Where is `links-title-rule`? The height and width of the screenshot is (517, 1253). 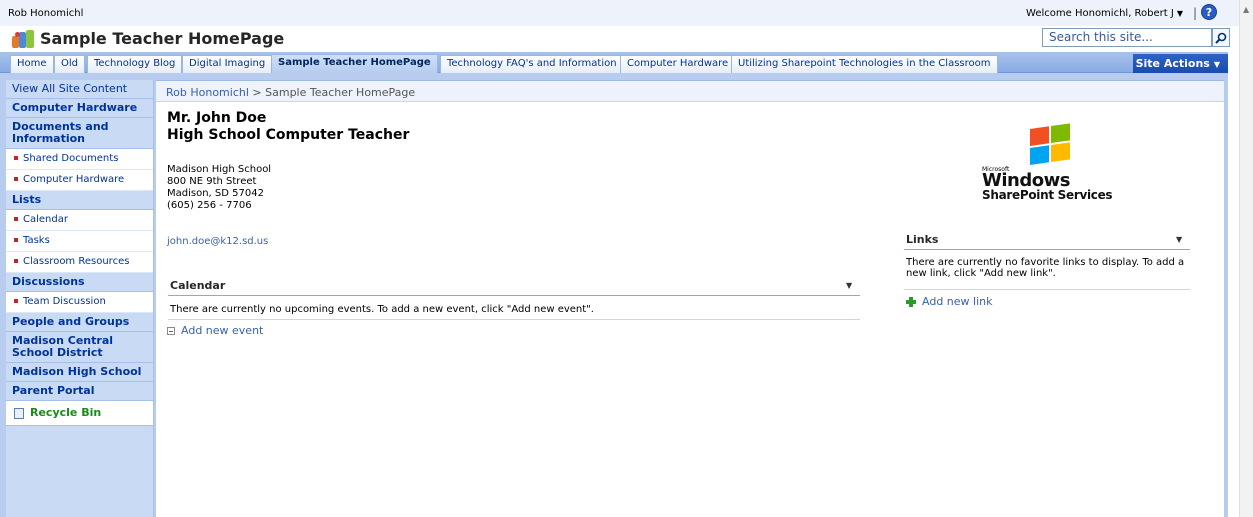 links-title-rule is located at coordinates (1047, 249).